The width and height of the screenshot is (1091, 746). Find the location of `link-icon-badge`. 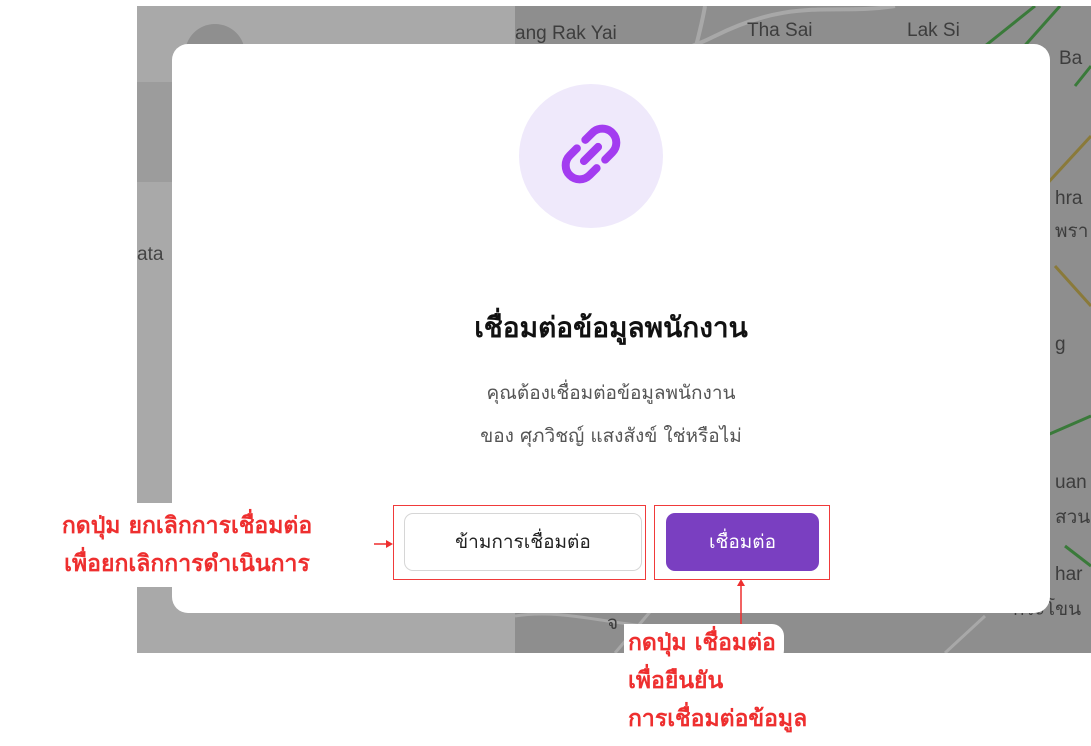

link-icon-badge is located at coordinates (591, 156).